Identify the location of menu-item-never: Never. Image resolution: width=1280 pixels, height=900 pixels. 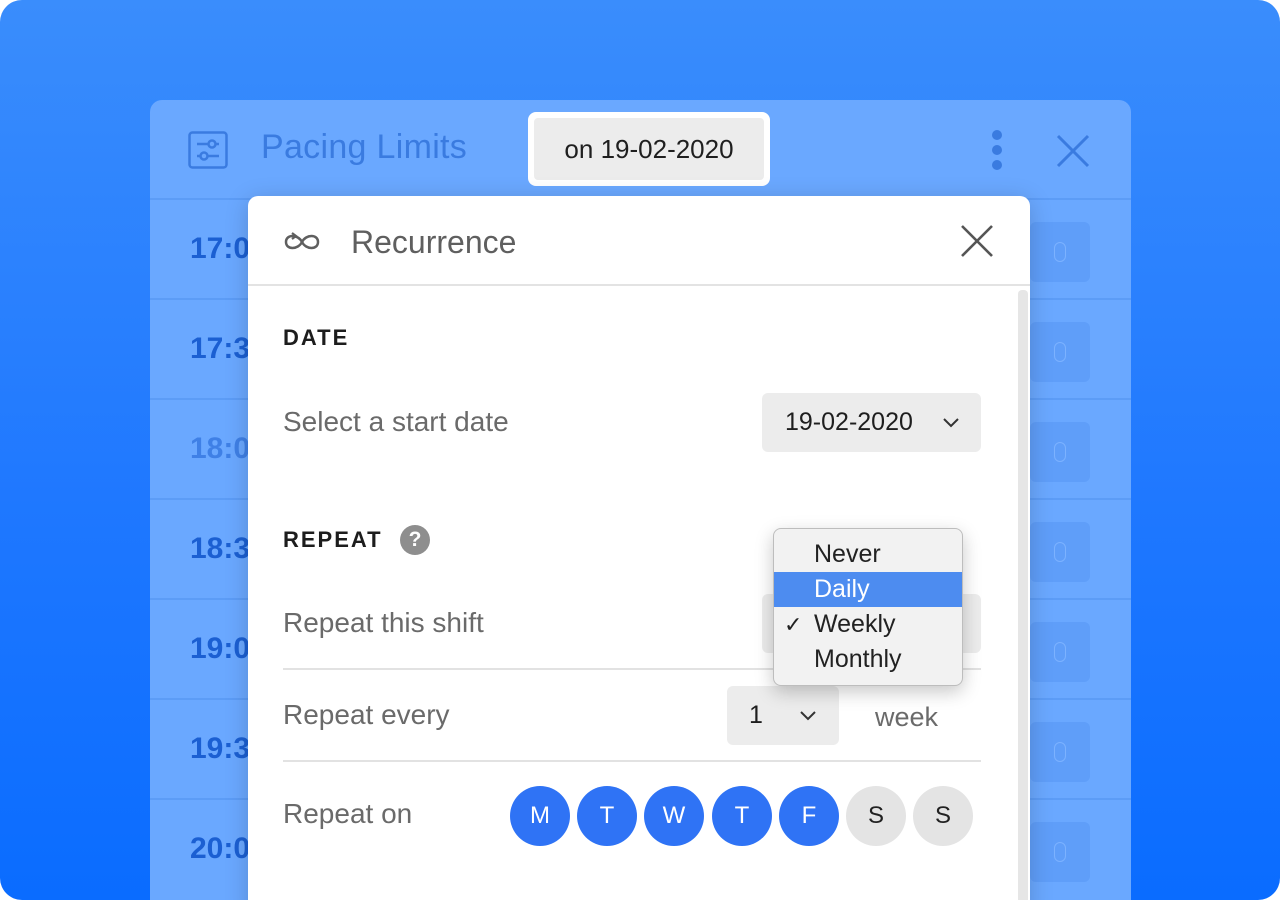
(868, 554).